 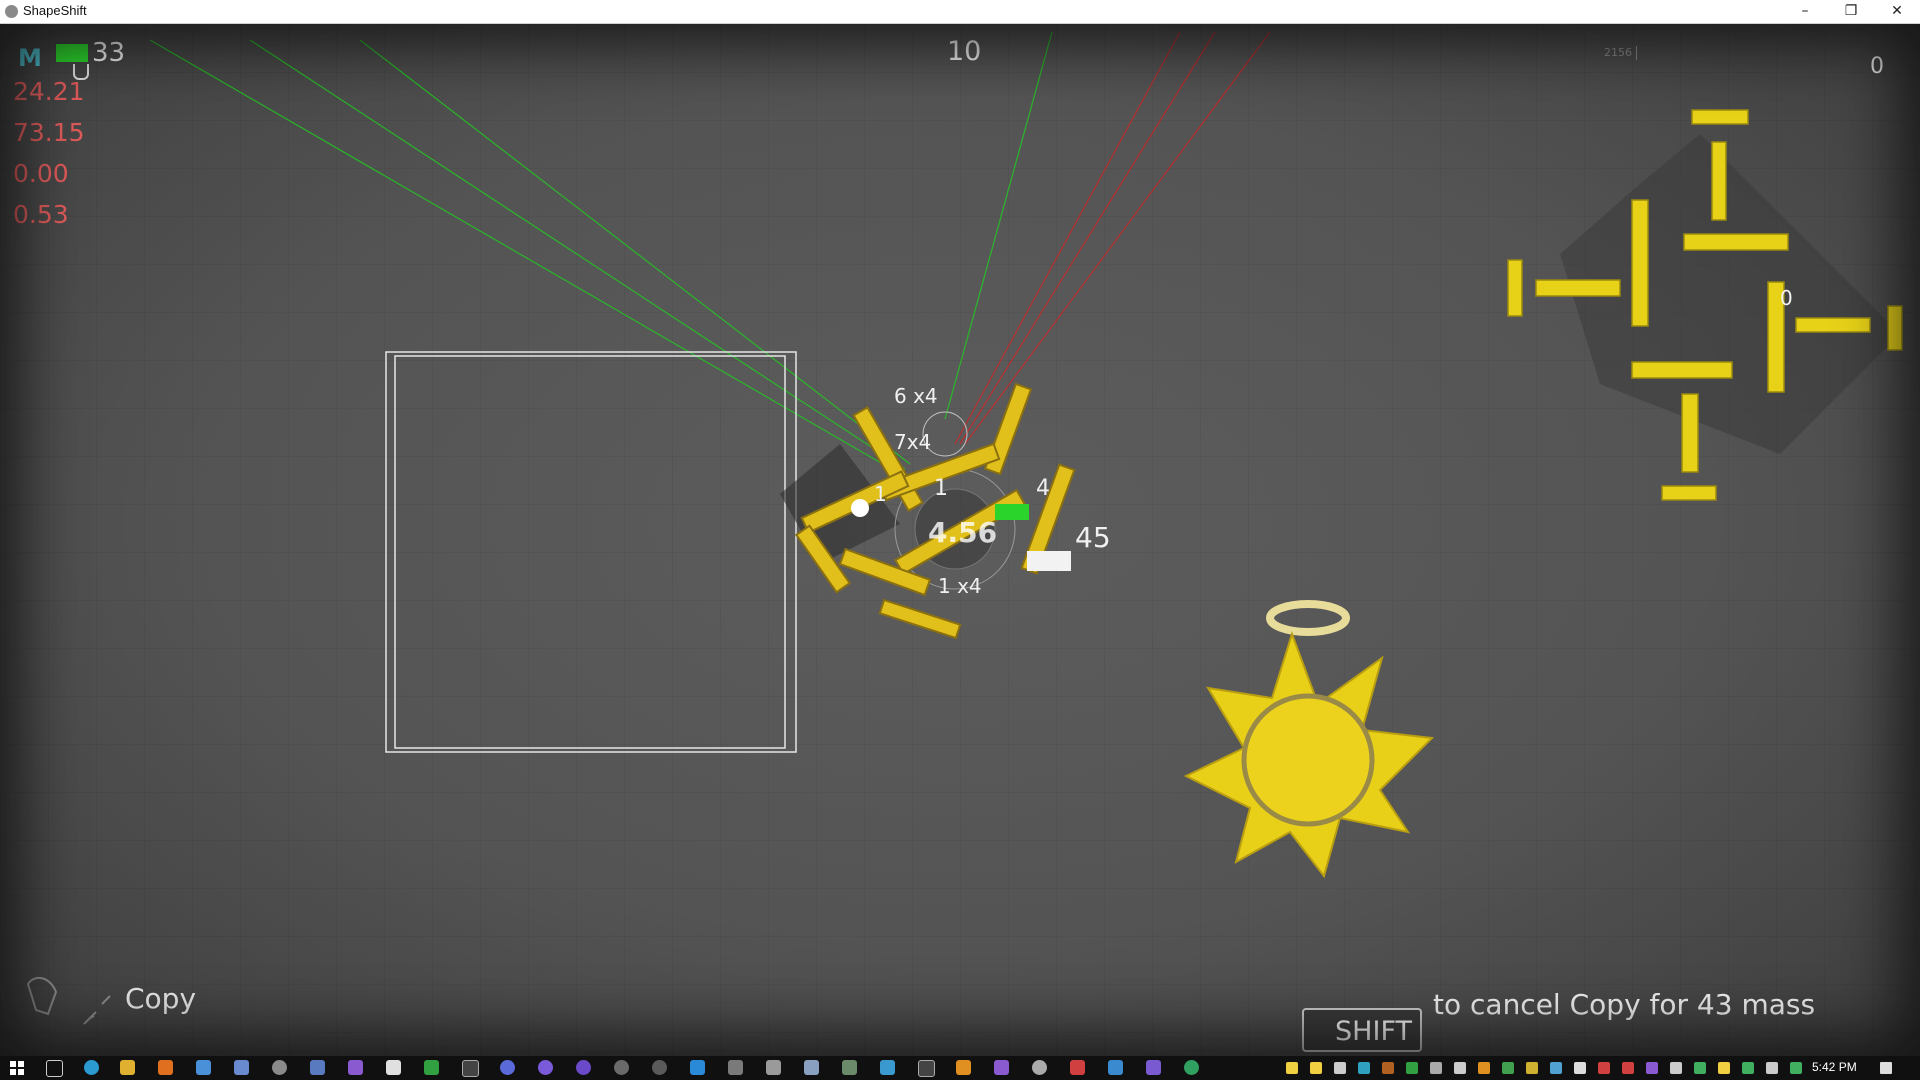 What do you see at coordinates (1772, 1068) in the screenshot?
I see `shield-icon` at bounding box center [1772, 1068].